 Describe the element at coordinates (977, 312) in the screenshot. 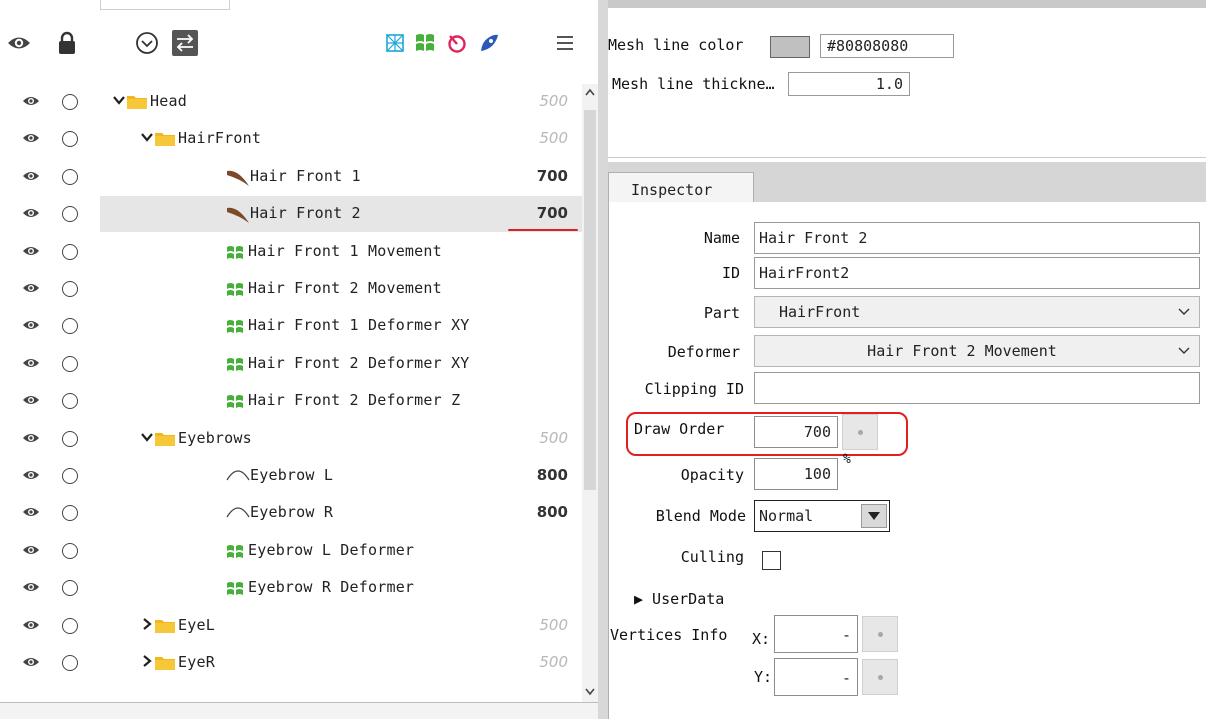

I see `part-dropdown: HairFront` at that location.